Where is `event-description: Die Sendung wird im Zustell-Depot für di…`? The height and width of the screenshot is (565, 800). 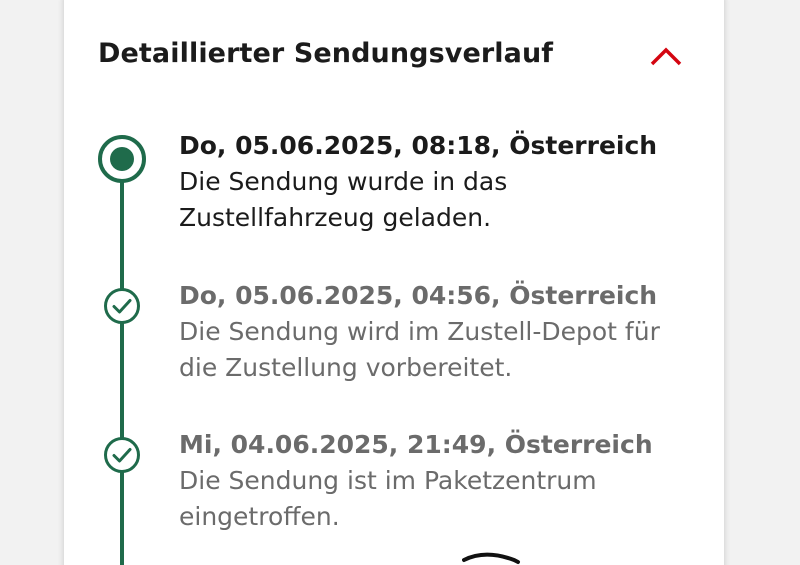
event-description: Die Sendung wird im Zustell-Depot für di… is located at coordinates (439, 350).